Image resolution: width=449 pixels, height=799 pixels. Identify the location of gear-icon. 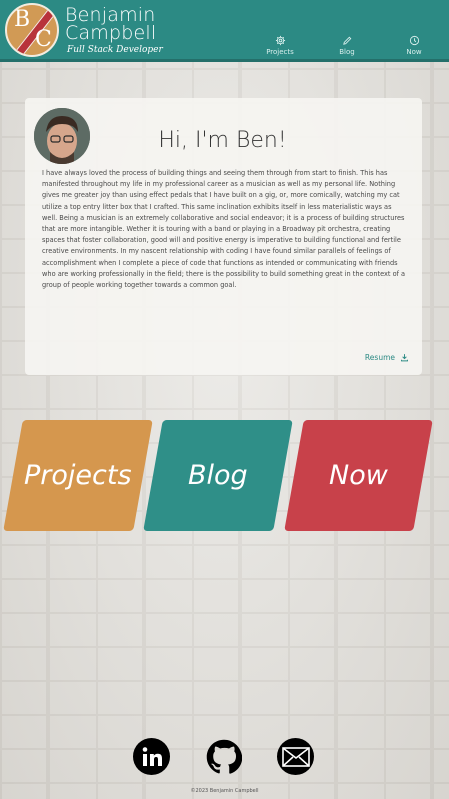
(280, 40).